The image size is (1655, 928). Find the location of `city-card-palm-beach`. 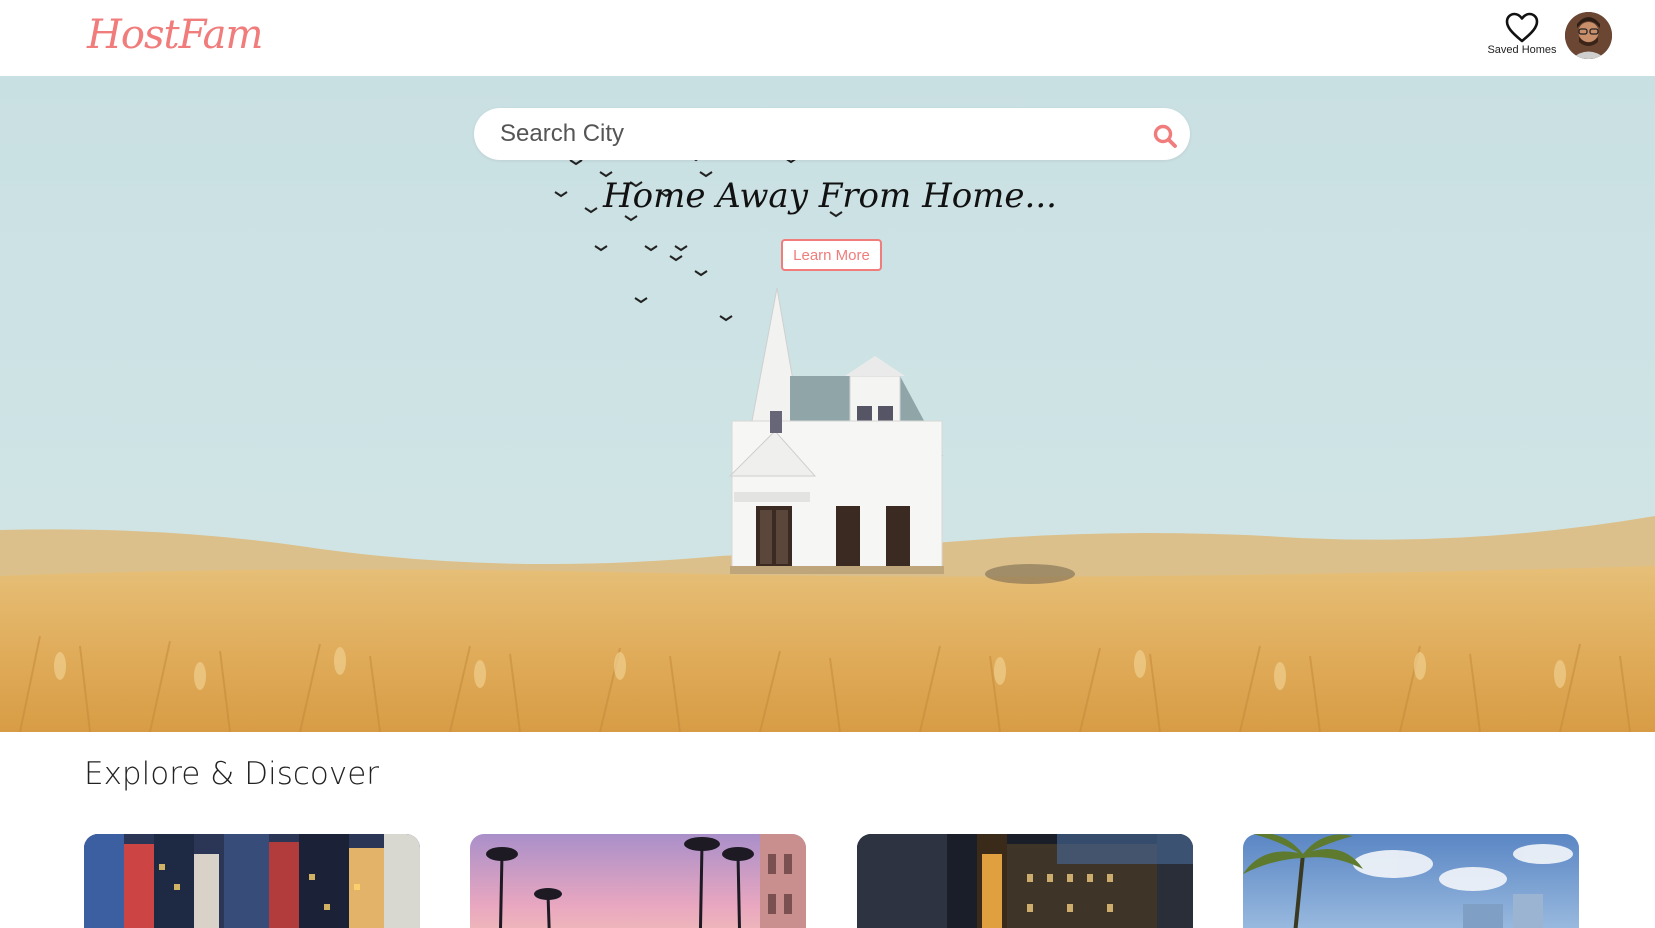

city-card-palm-beach is located at coordinates (1411, 881).